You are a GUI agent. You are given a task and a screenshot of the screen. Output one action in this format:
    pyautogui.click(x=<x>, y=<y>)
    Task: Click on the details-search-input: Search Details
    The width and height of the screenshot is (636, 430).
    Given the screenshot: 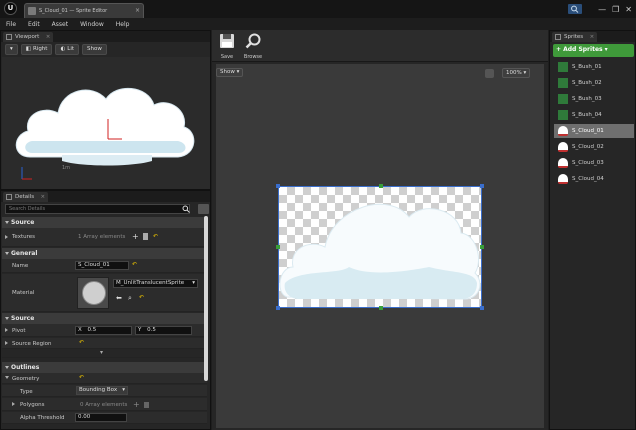 What is the action you would take?
    pyautogui.click(x=97, y=209)
    